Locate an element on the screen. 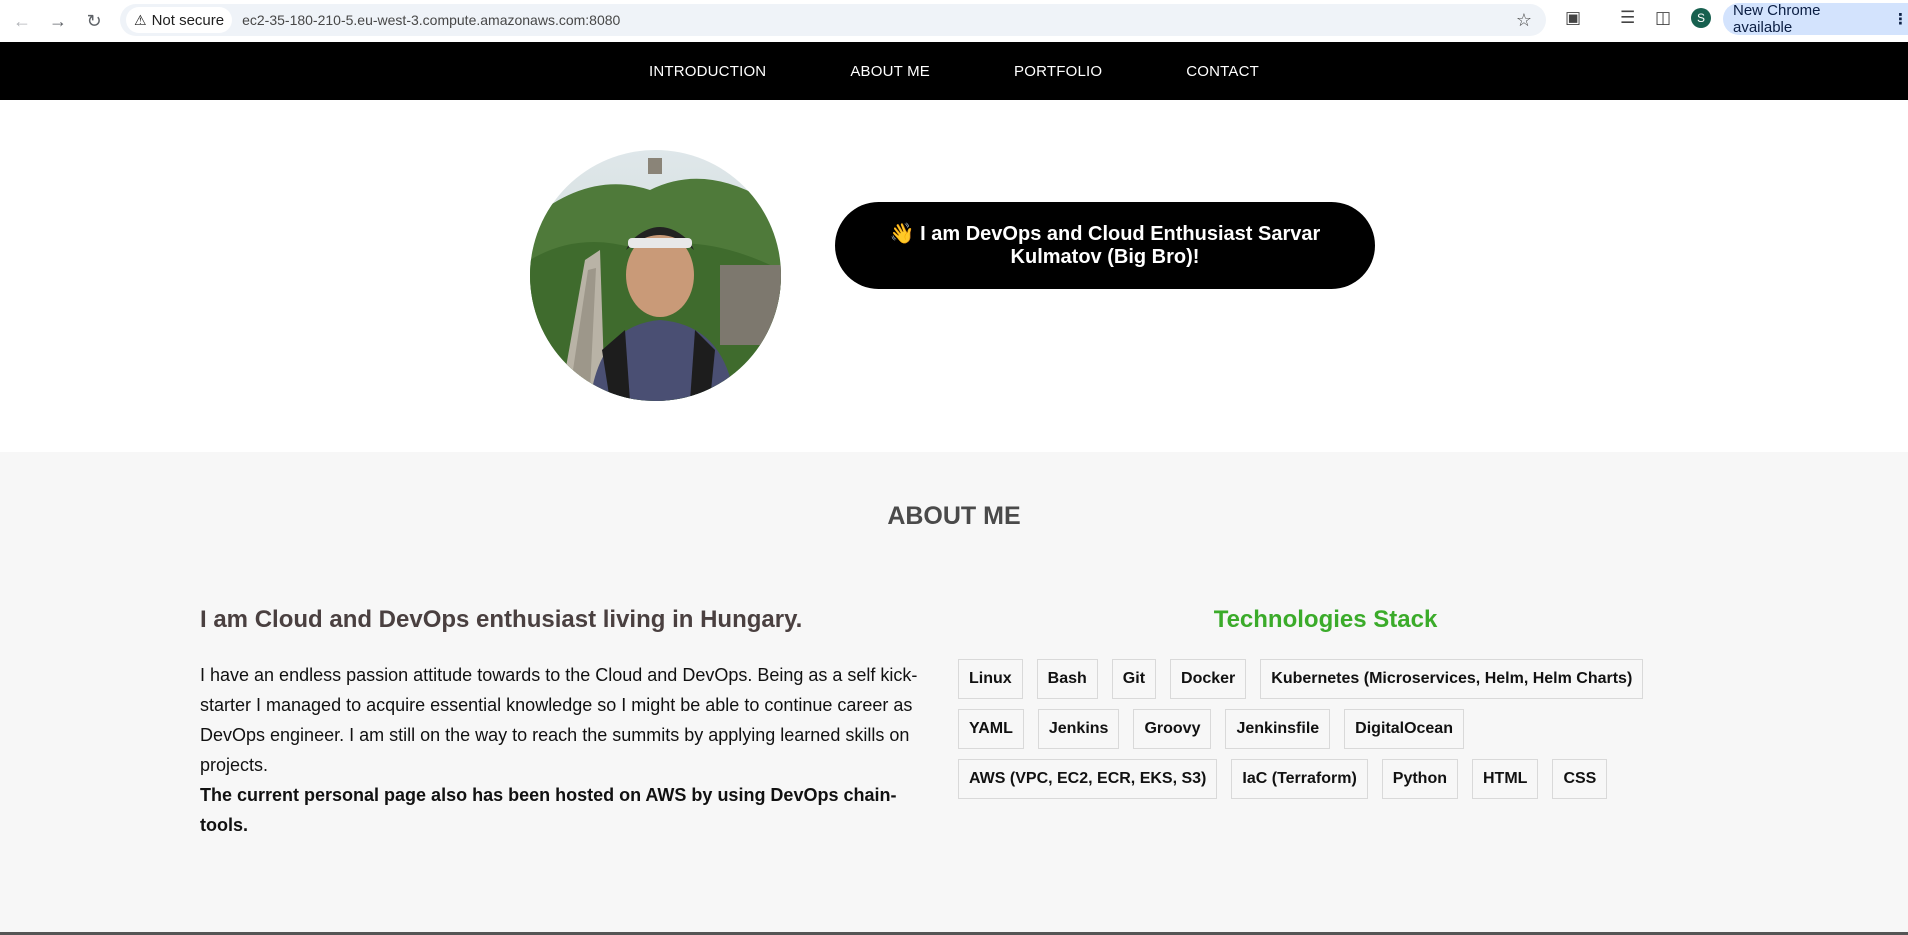  tag-git: Git is located at coordinates (1134, 679).